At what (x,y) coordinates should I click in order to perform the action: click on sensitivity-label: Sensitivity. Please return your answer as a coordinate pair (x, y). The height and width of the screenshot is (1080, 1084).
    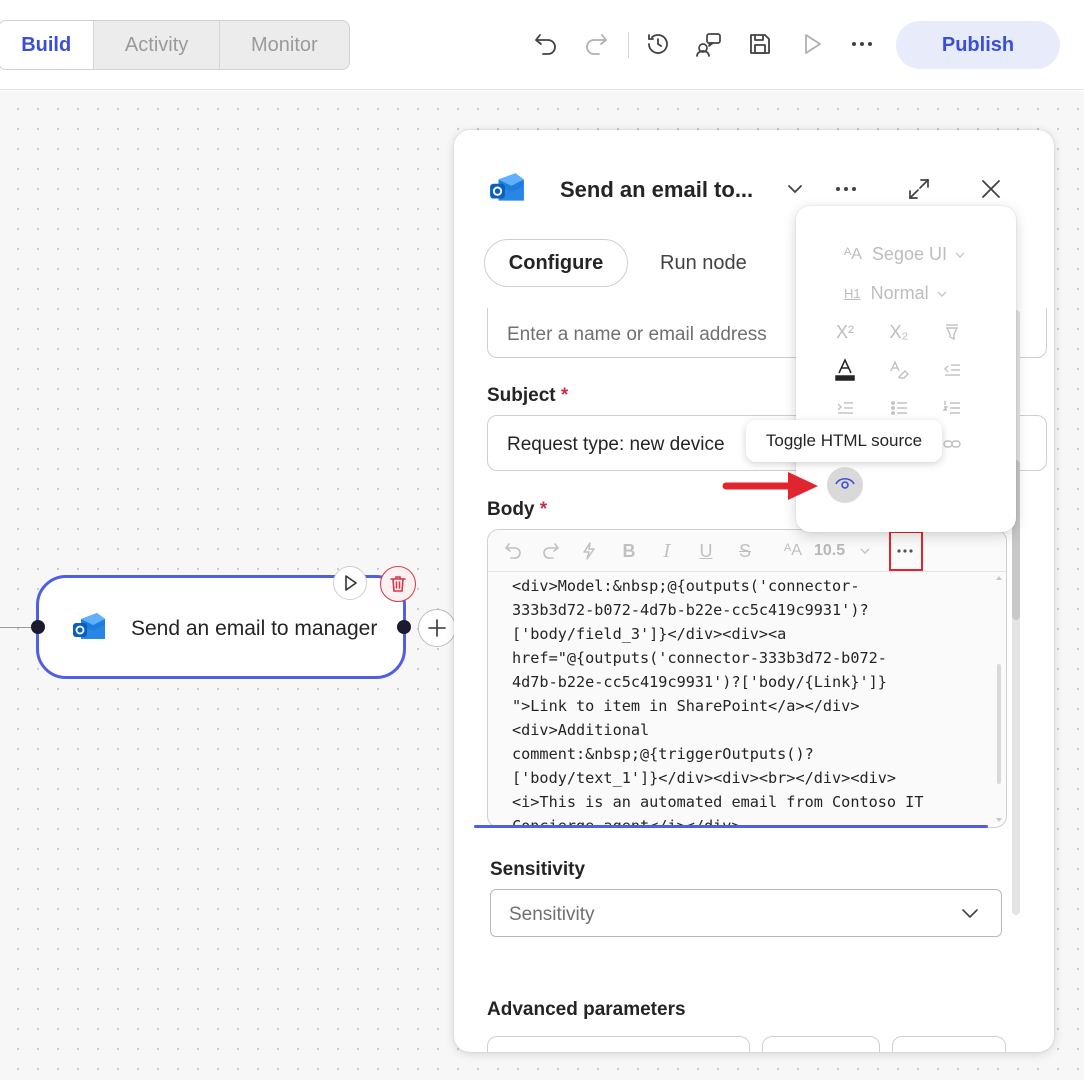
    Looking at the image, I should click on (538, 869).